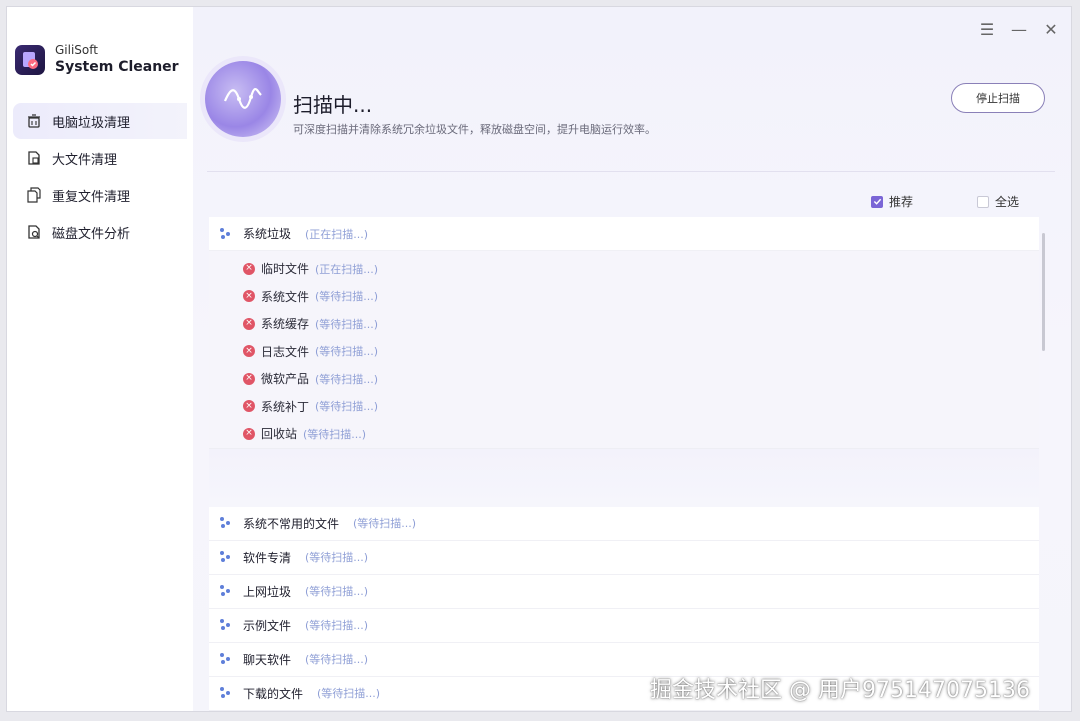  What do you see at coordinates (285, 296) in the screenshot?
I see `item-label: 系统文件` at bounding box center [285, 296].